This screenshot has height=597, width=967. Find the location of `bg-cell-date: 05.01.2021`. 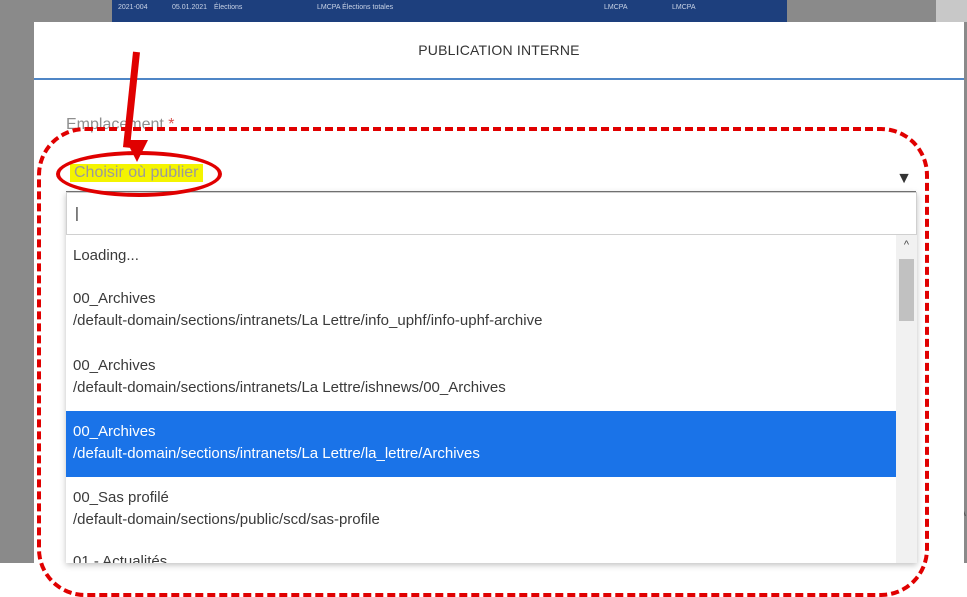

bg-cell-date: 05.01.2021 is located at coordinates (190, 7).